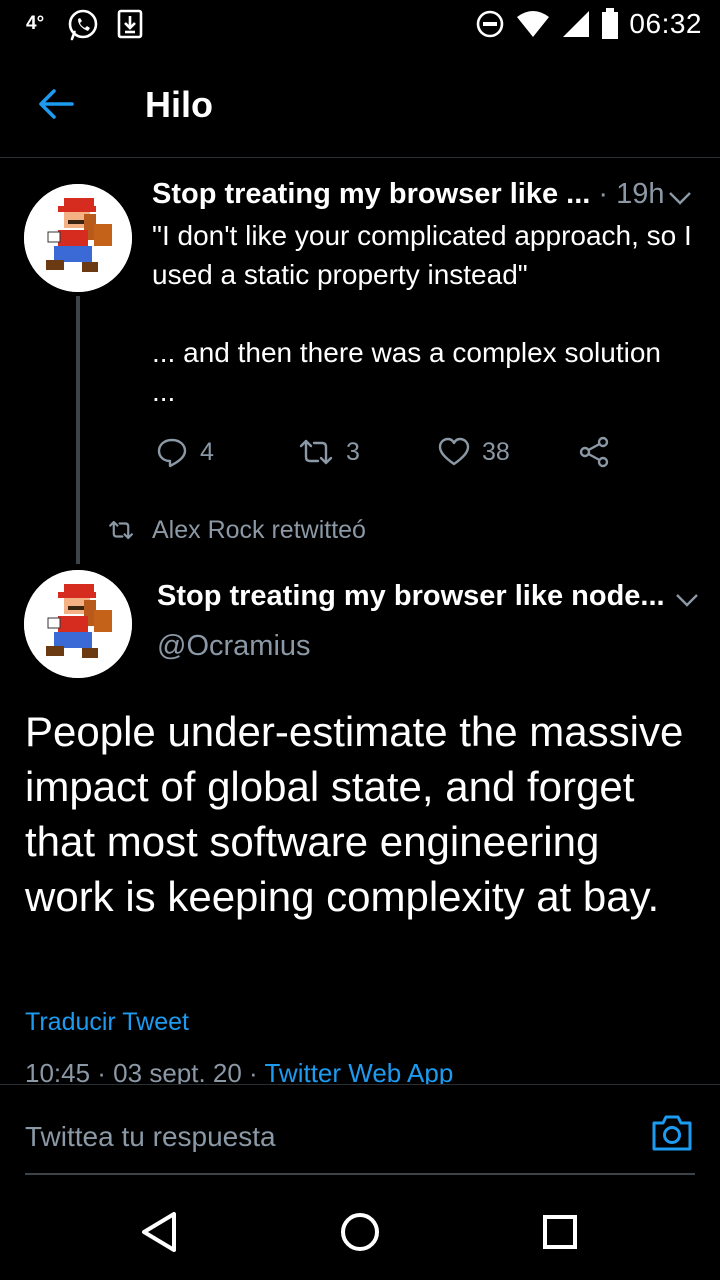 Image resolution: width=720 pixels, height=1280 pixels. I want to click on translate-link: Traducir Tweet, so click(107, 1022).